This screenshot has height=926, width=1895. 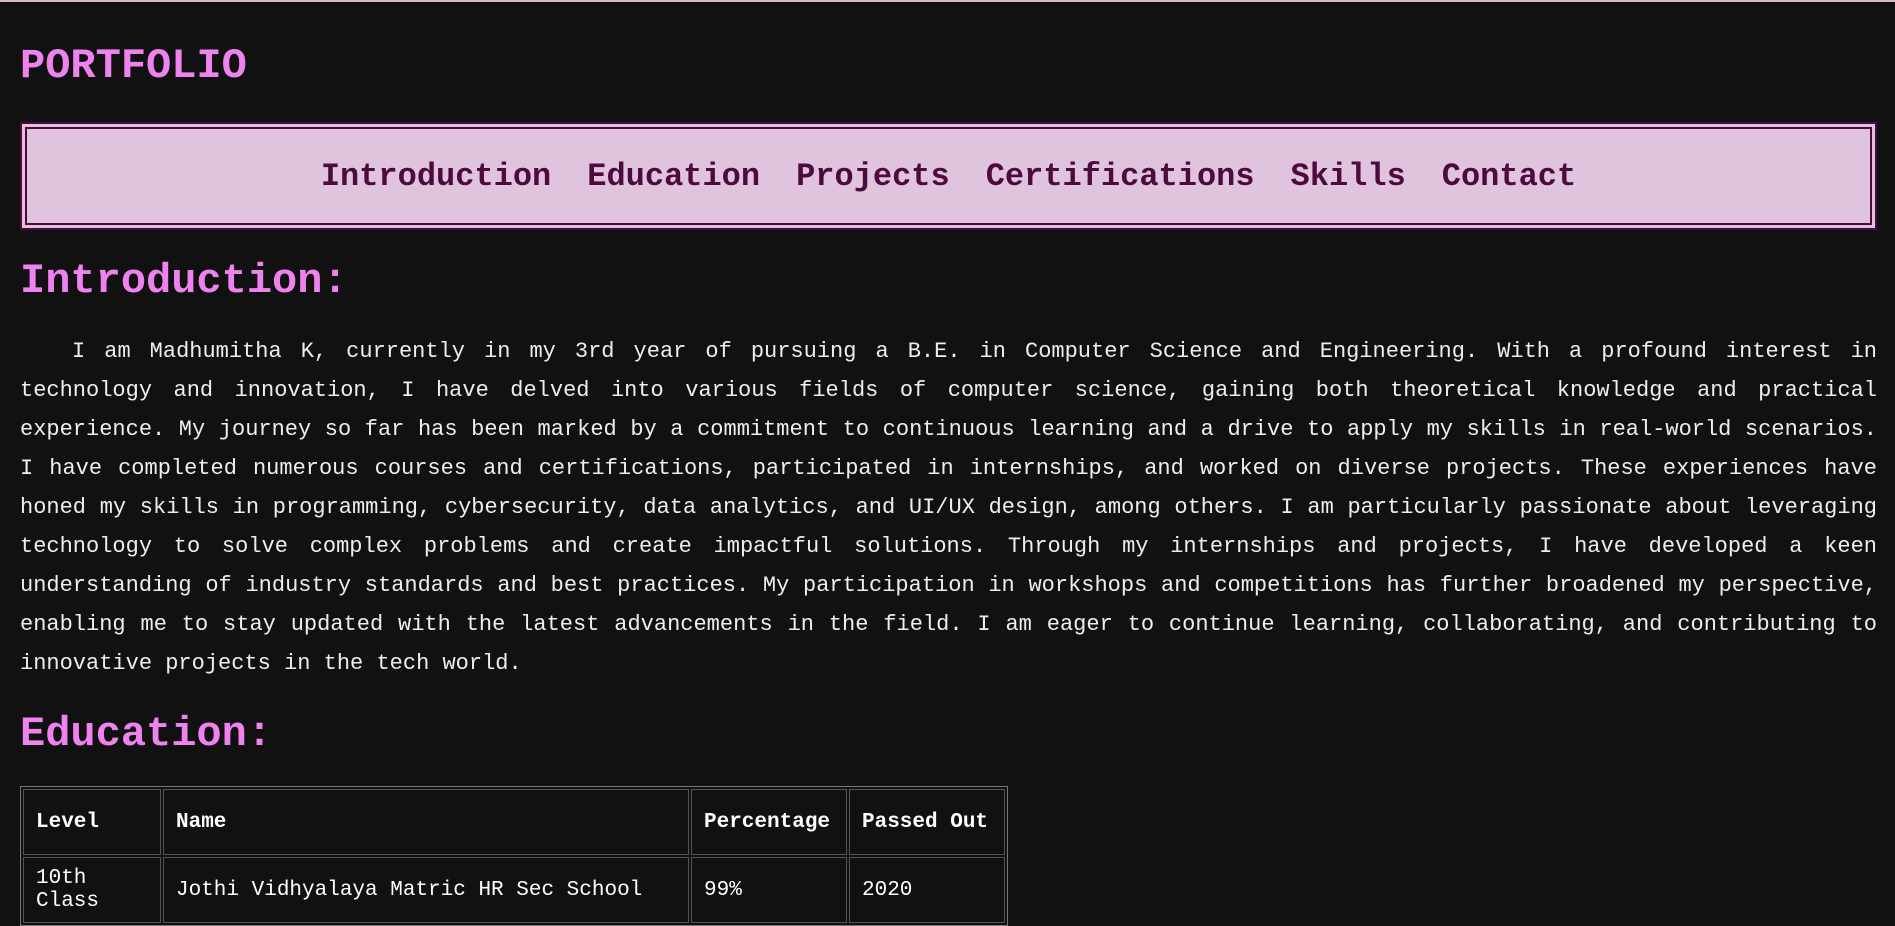 What do you see at coordinates (1509, 176) in the screenshot?
I see `nav-contact: Contact` at bounding box center [1509, 176].